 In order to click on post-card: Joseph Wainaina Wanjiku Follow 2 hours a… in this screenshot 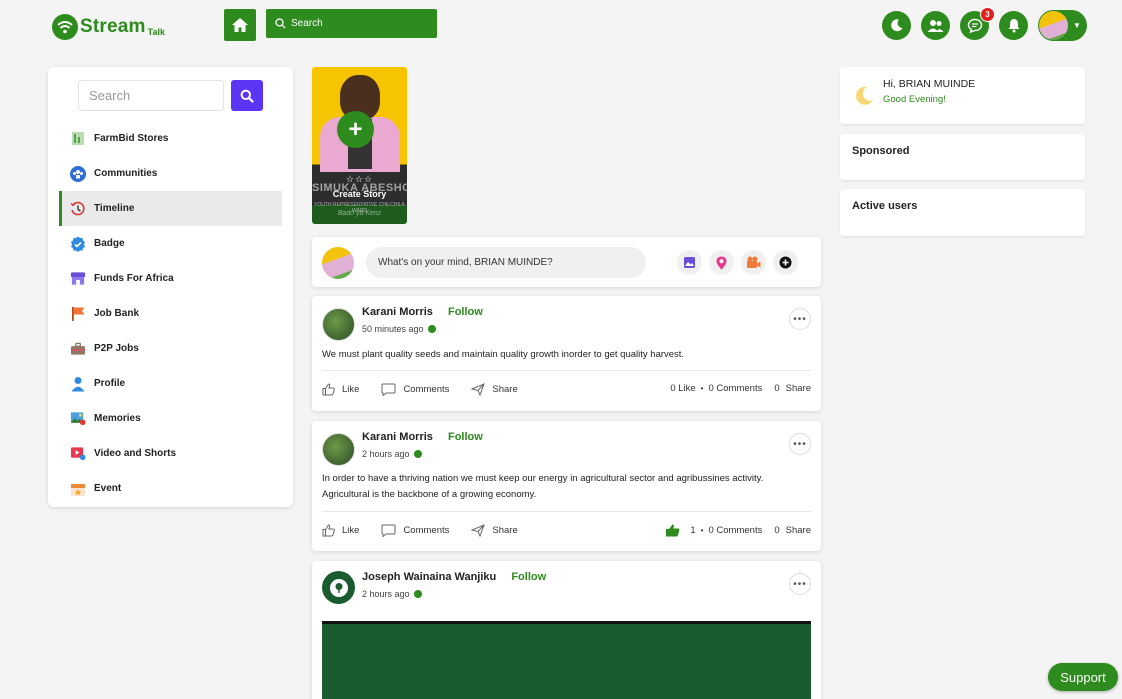, I will do `click(566, 630)`.